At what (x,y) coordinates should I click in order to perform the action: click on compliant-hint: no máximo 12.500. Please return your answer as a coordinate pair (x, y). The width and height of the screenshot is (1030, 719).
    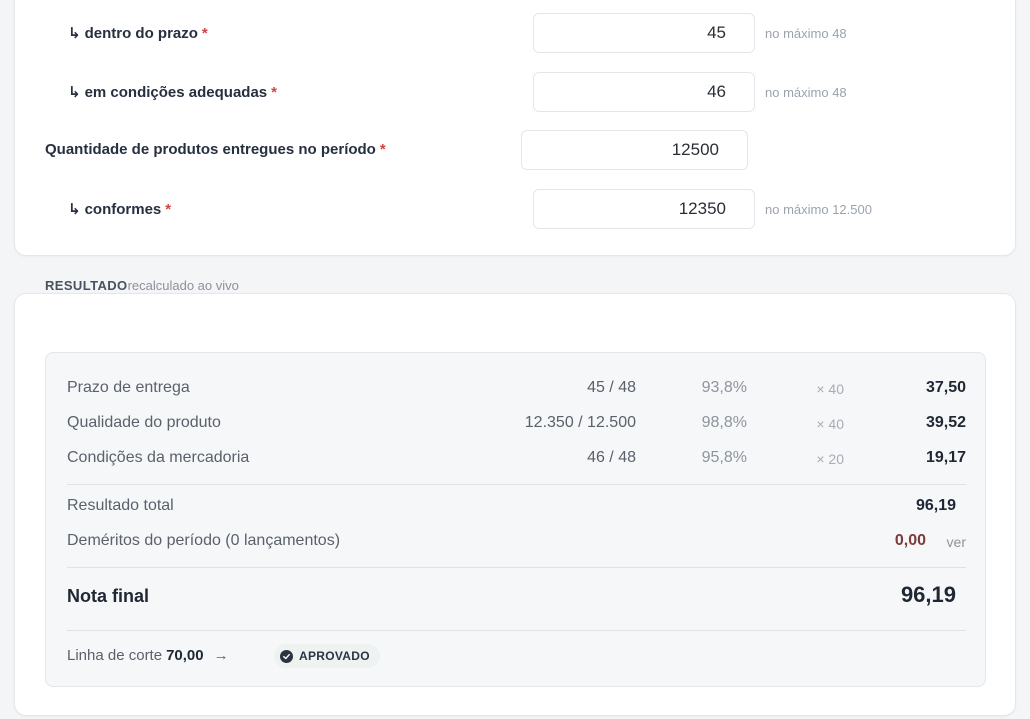
    Looking at the image, I should click on (818, 209).